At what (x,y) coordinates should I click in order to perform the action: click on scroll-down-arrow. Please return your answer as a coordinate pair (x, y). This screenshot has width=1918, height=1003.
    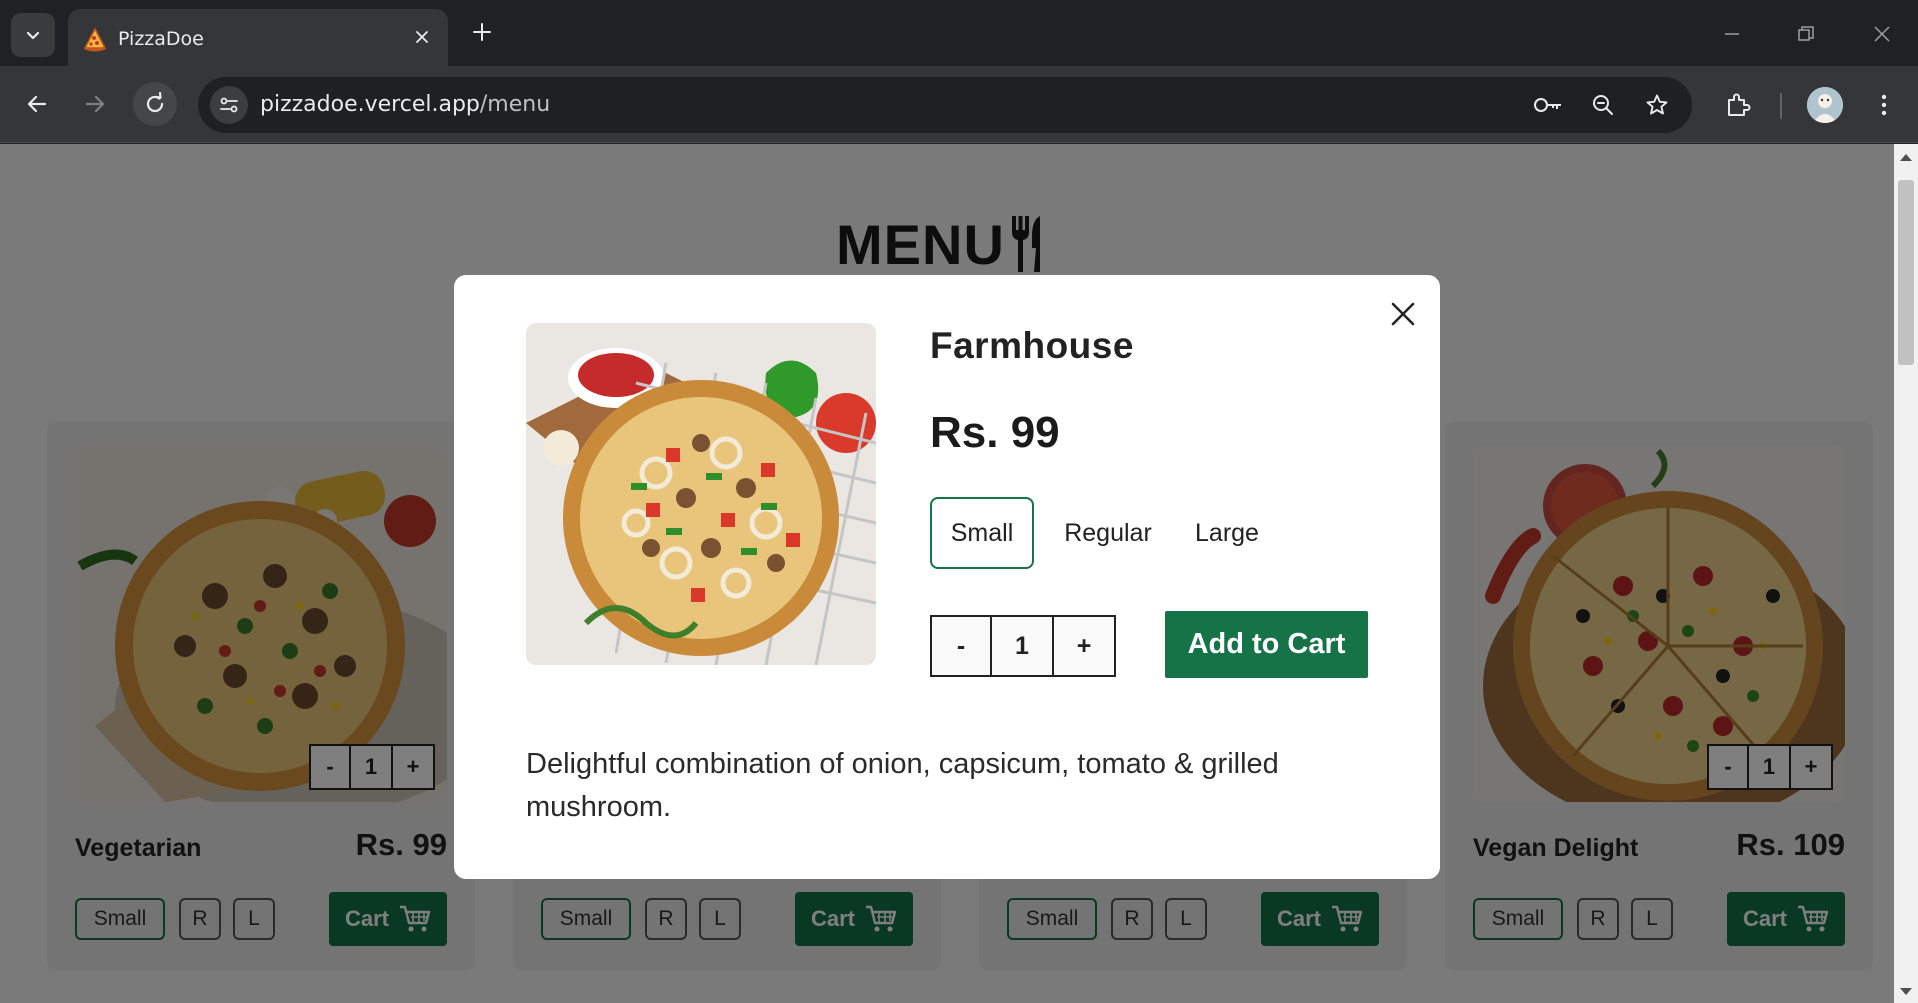
    Looking at the image, I should click on (1906, 991).